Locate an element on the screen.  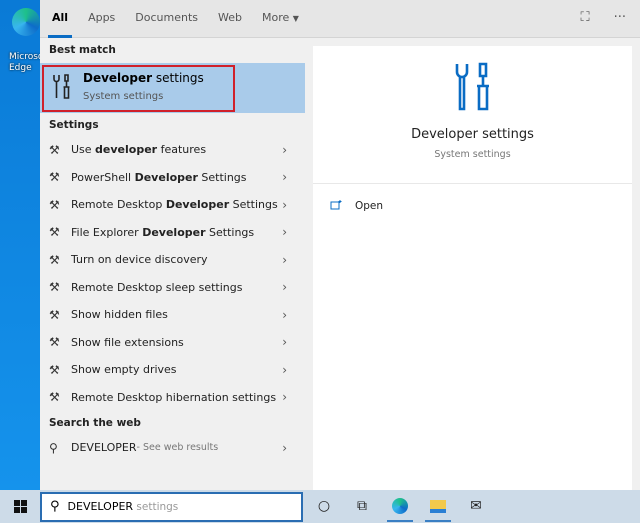
settings-result-item: ⚒ PowerShell Developer Settings › is located at coordinates (172, 178).